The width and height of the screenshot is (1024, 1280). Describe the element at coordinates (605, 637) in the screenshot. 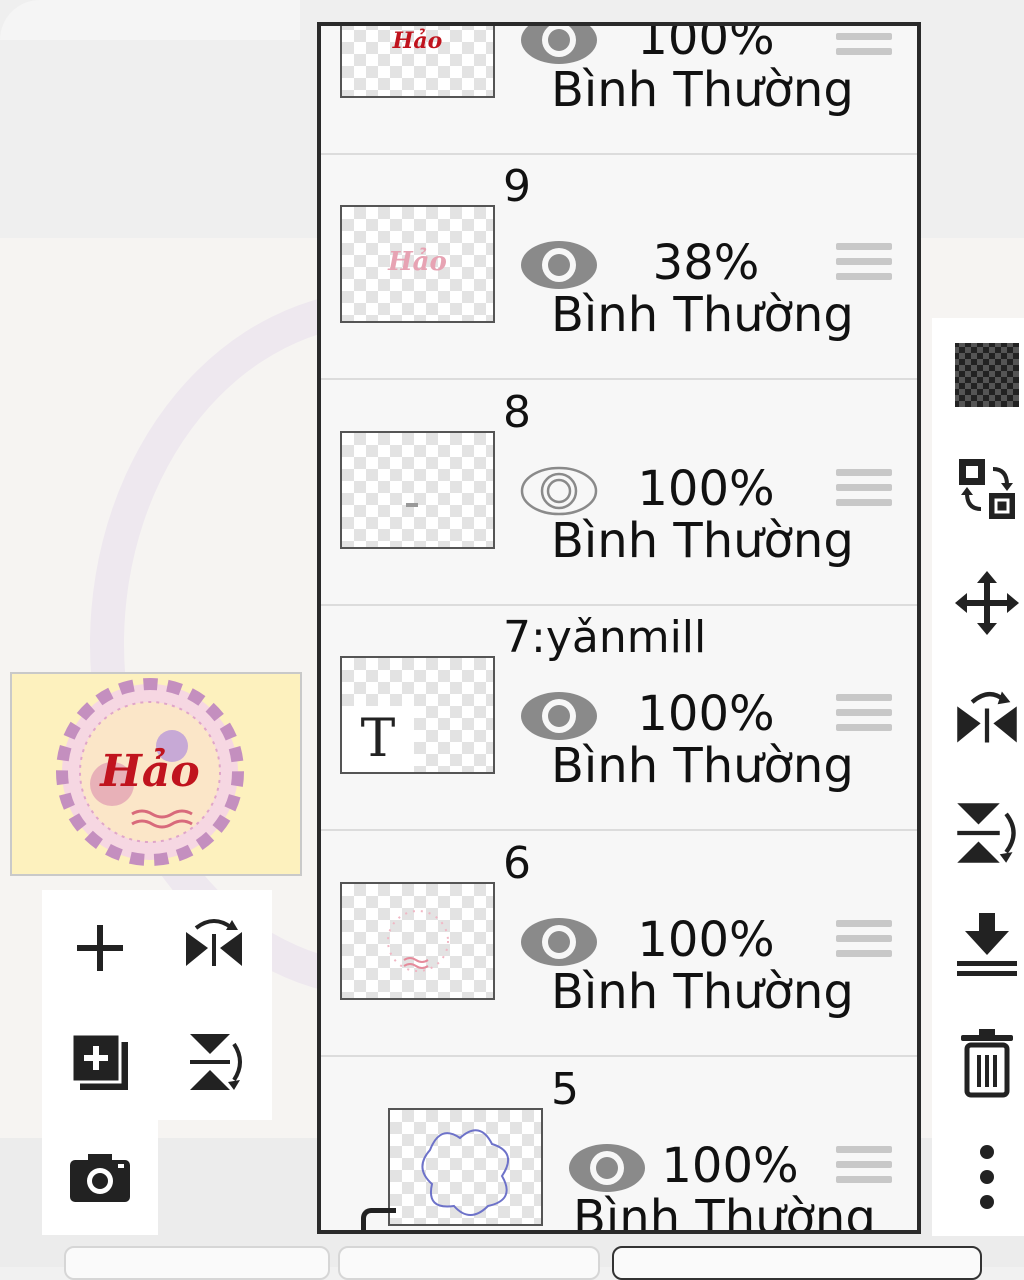

I see `layer-name: 7:yǎnmill` at that location.